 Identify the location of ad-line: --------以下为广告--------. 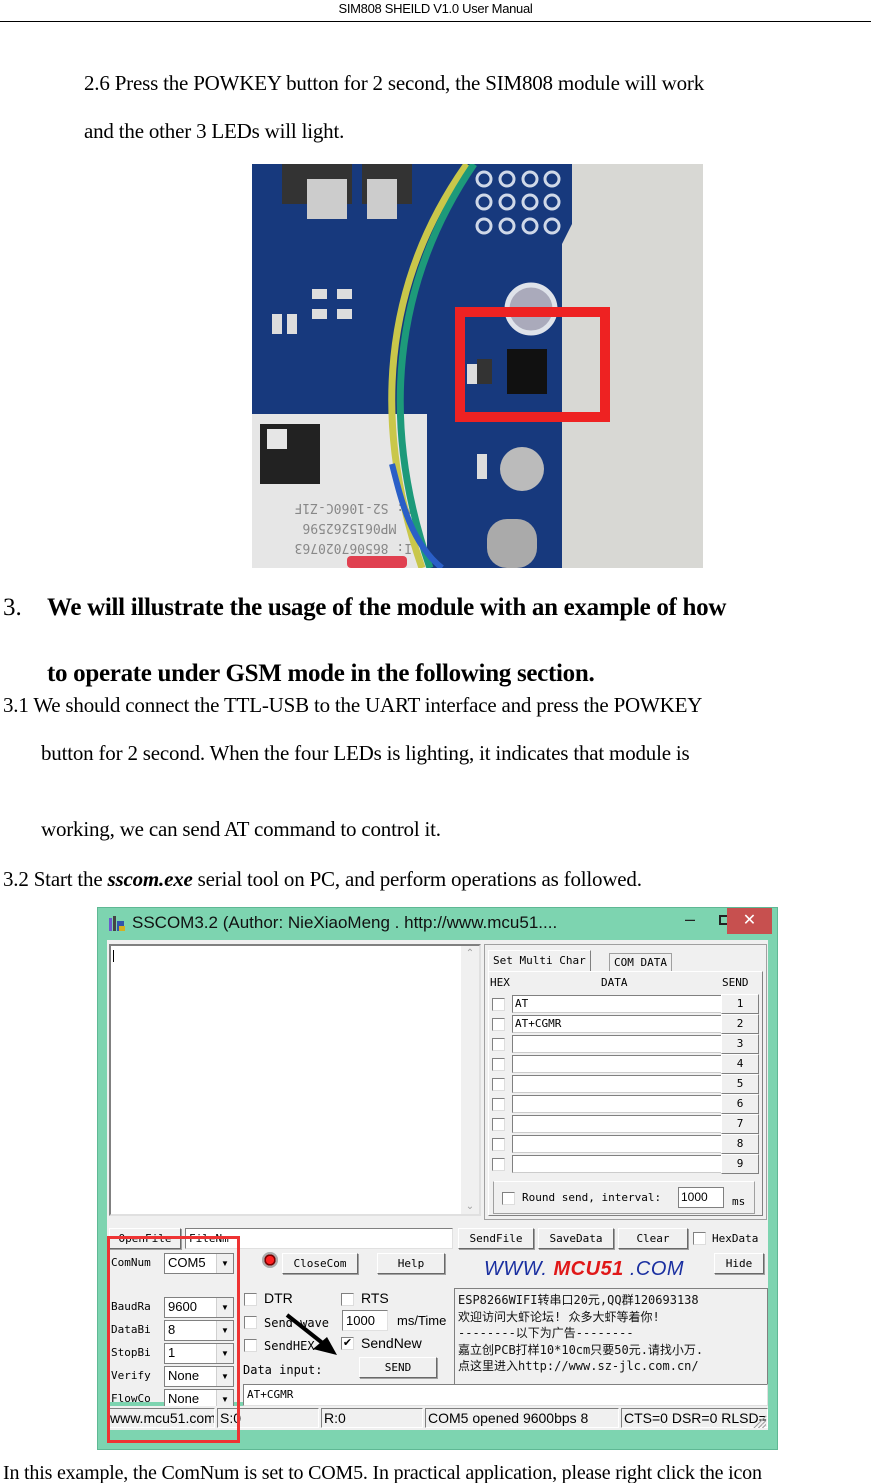
(546, 1333).